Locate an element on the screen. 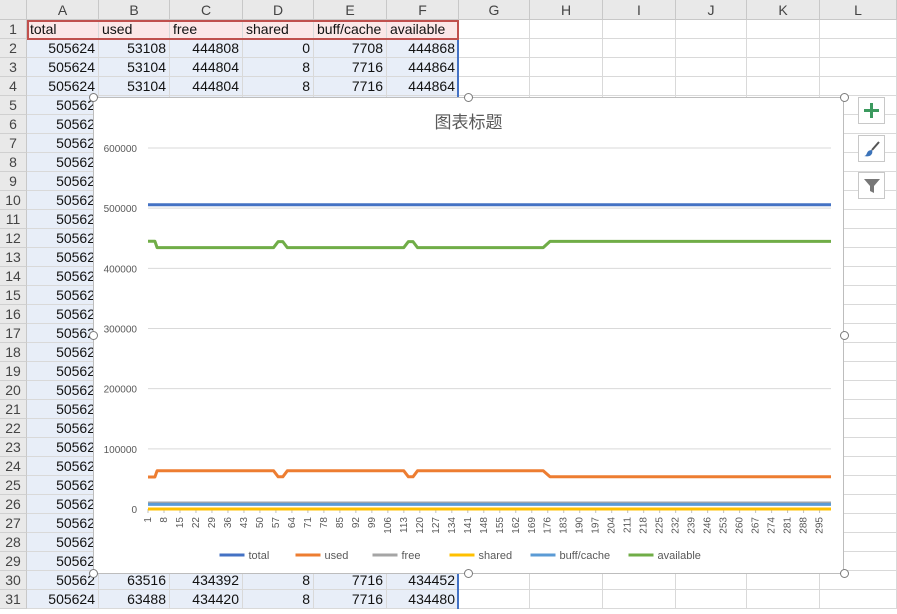 The height and width of the screenshot is (614, 897). header-cell: buff/cache is located at coordinates (350, 29).